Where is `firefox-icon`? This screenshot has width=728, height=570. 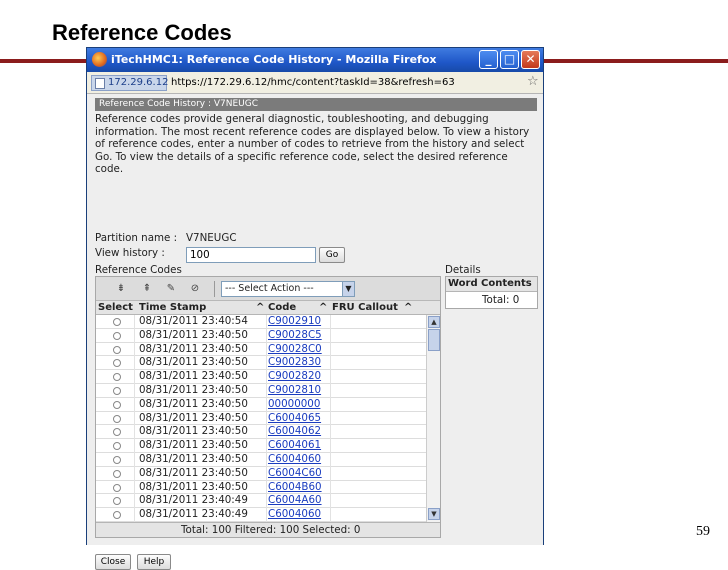 firefox-icon is located at coordinates (99, 59).